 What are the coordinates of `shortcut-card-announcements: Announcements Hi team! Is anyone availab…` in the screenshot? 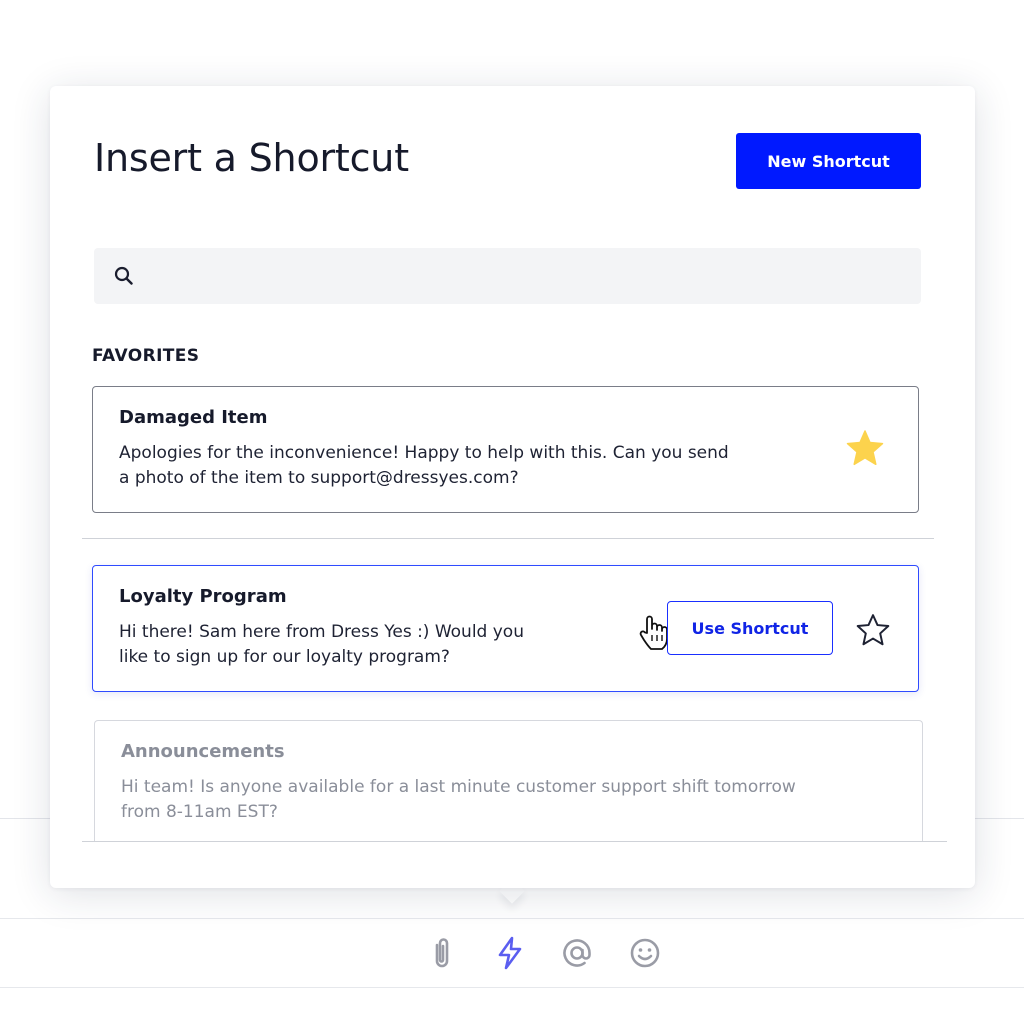 It's located at (508, 780).